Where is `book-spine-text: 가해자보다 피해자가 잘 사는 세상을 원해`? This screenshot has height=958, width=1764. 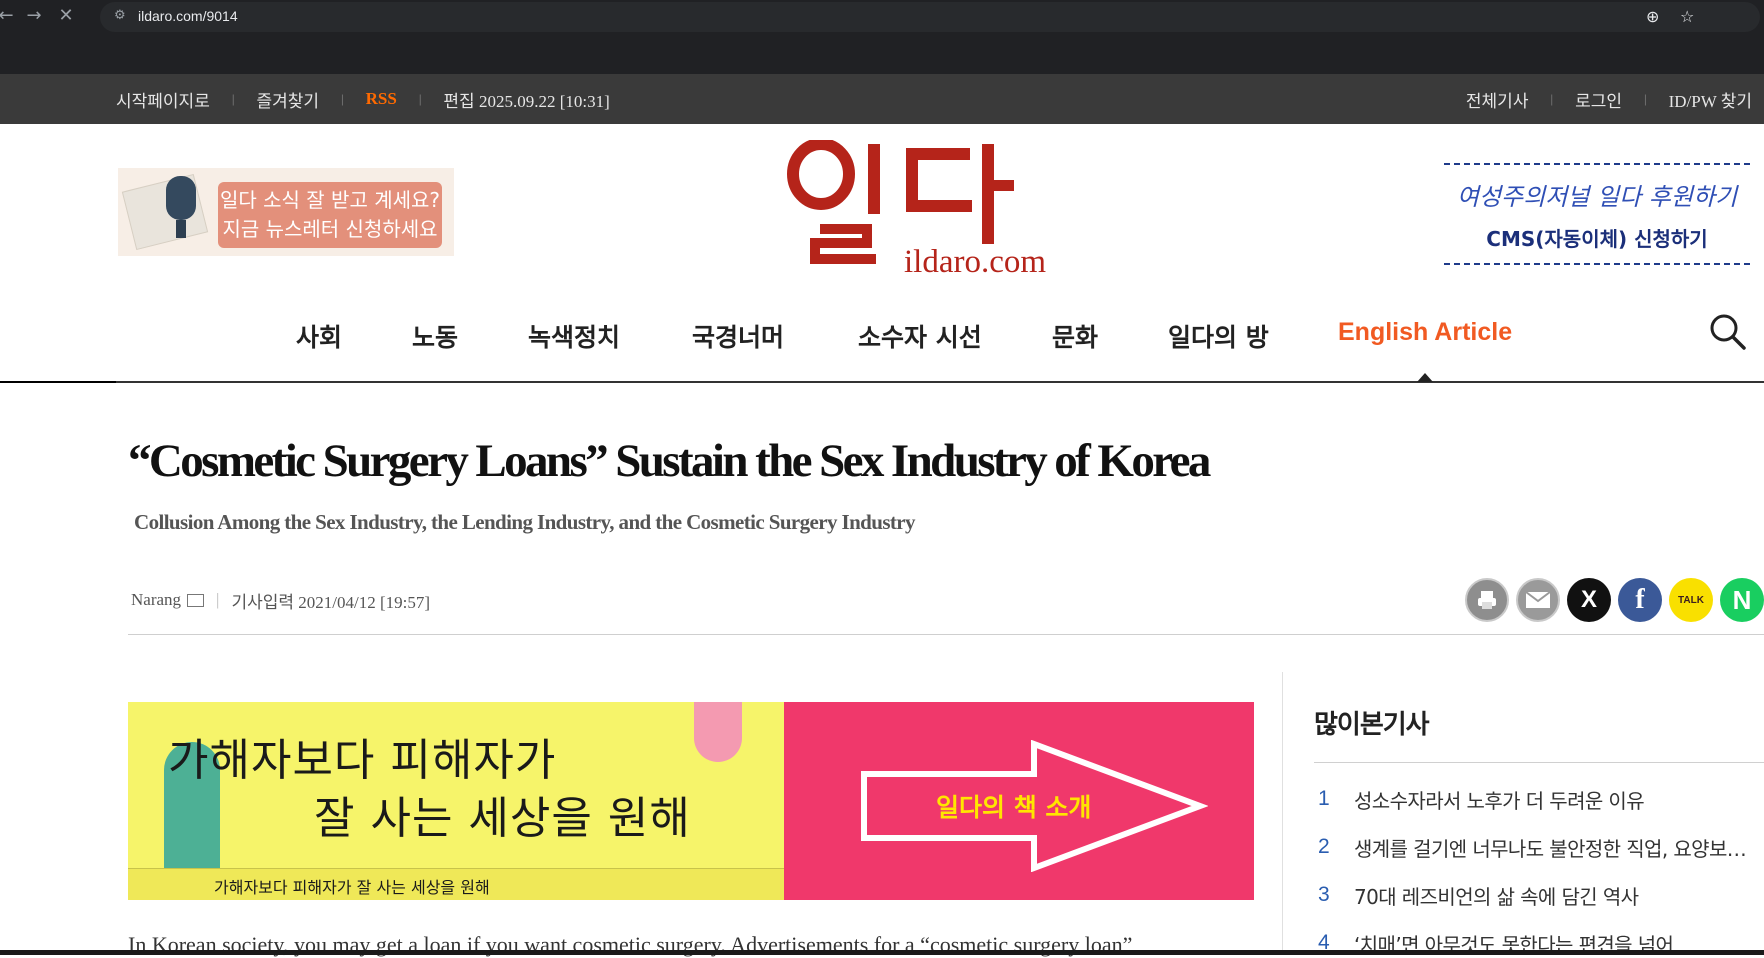
book-spine-text: 가해자보다 피해자가 잘 사는 세상을 원해 is located at coordinates (352, 887).